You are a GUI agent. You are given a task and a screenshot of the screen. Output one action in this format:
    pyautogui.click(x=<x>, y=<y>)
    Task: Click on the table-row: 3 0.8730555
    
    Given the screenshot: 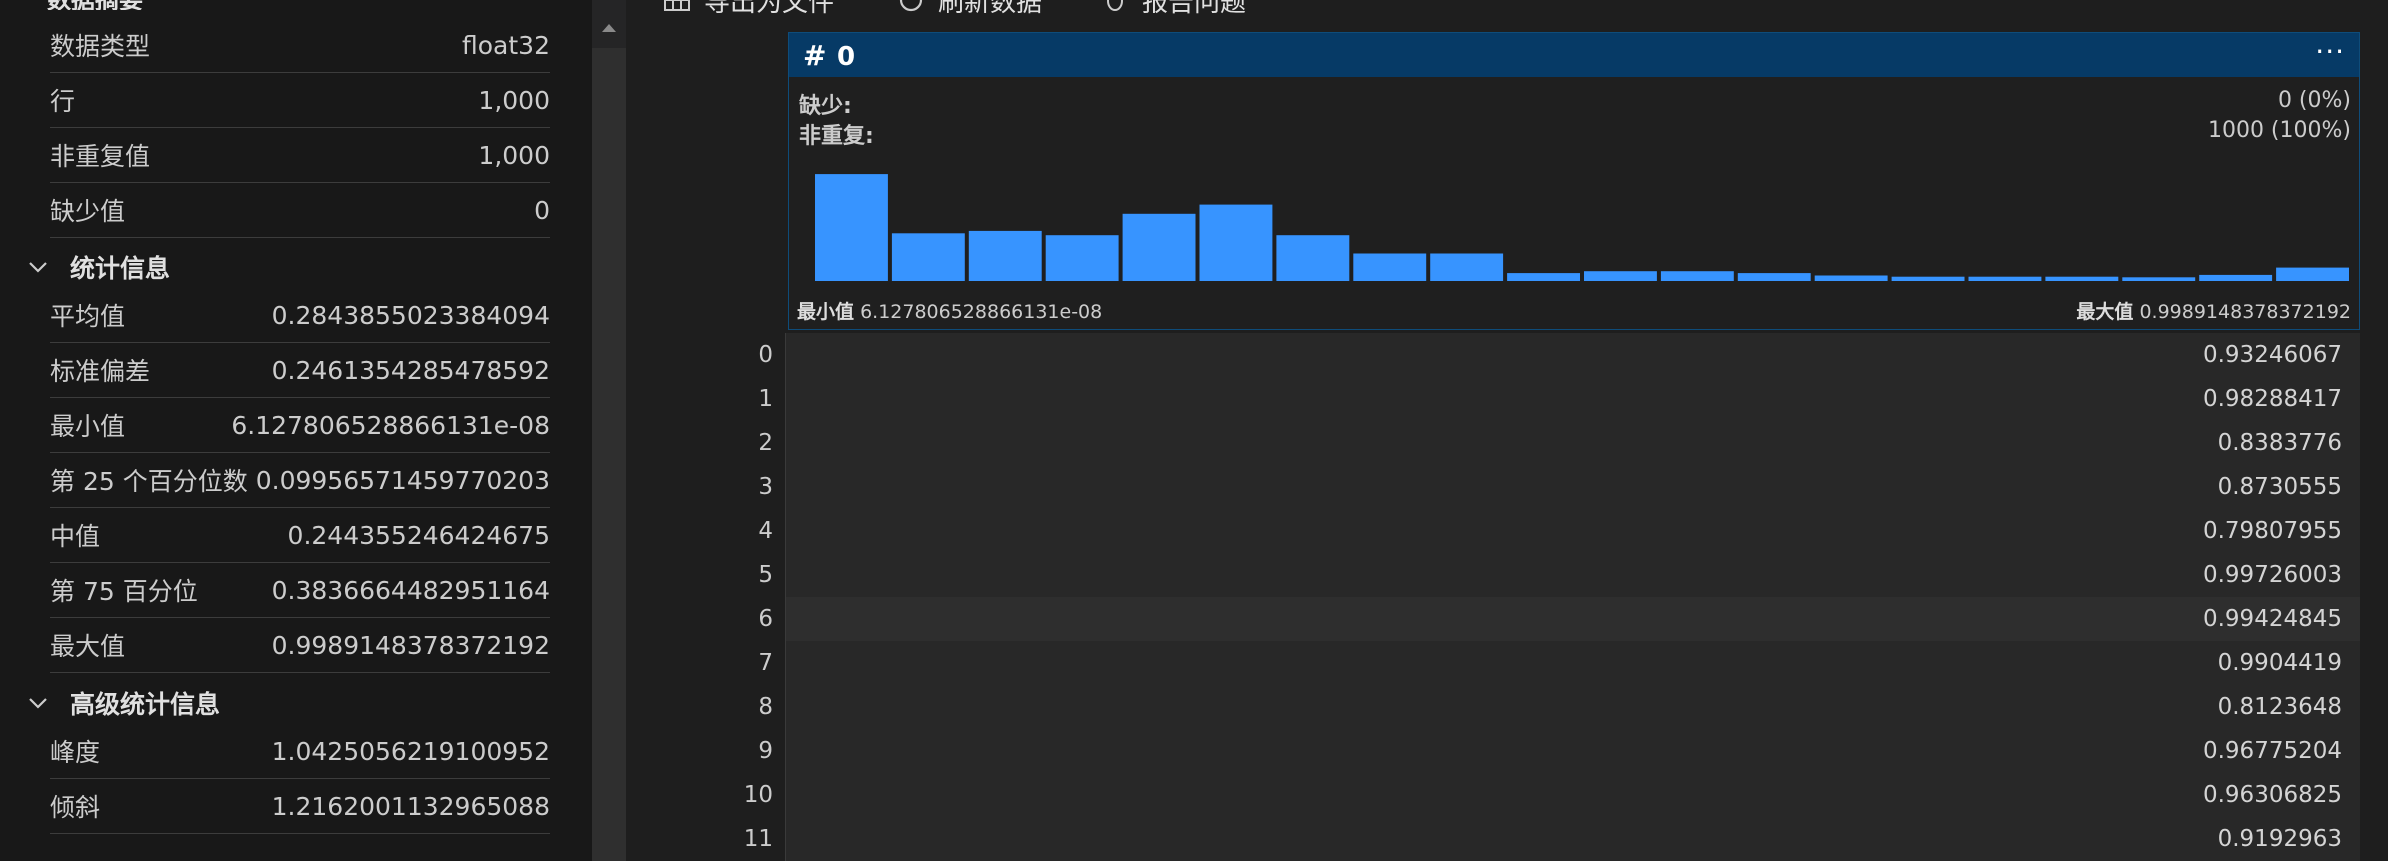 What is the action you would take?
    pyautogui.click(x=1494, y=487)
    